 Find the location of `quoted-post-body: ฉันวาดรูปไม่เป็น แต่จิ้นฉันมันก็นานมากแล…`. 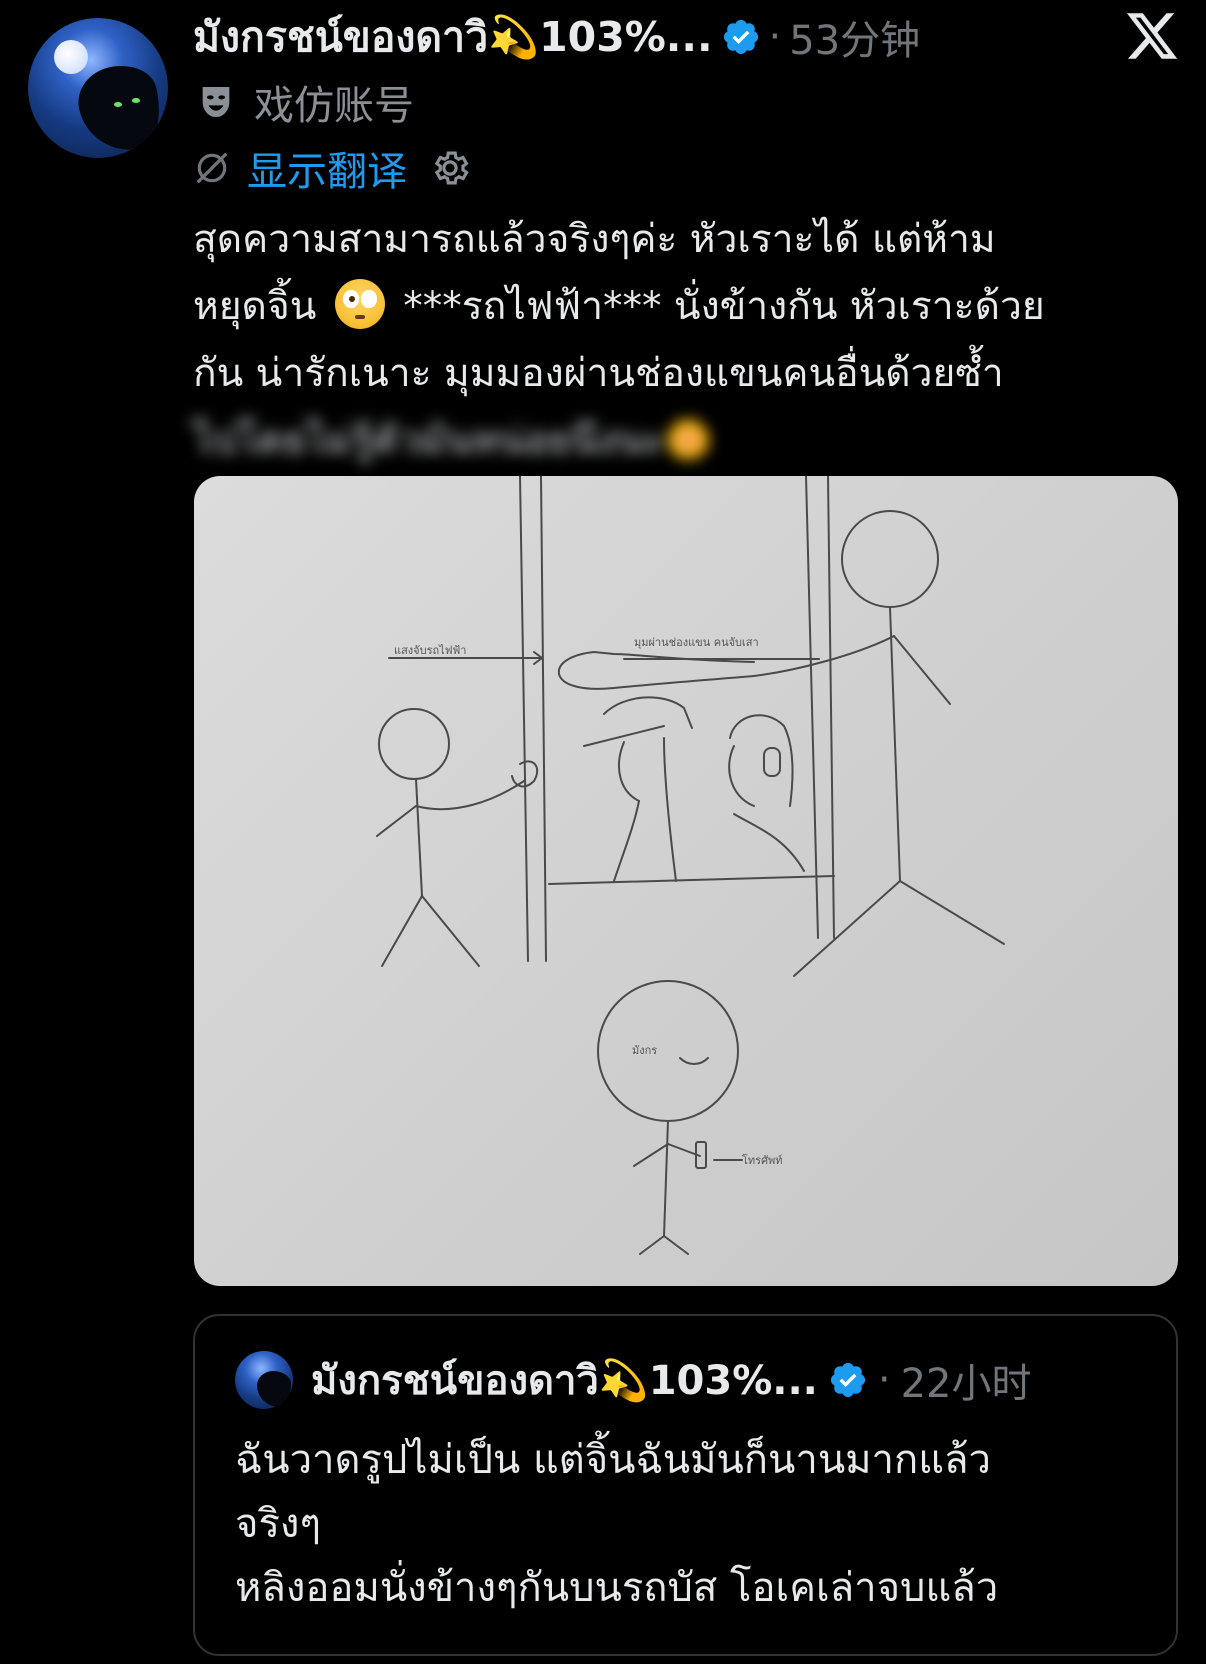

quoted-post-body: ฉันวาดรูปไม่เป็น แต่จิ้นฉันมันก็นานมากแล… is located at coordinates (700, 1524).